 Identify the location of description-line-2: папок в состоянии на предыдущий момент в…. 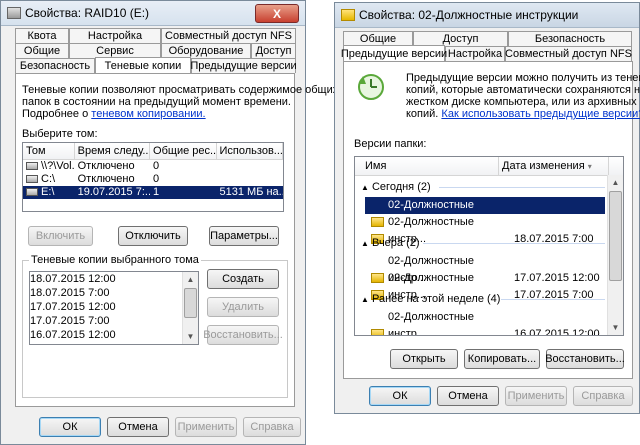
(156, 102).